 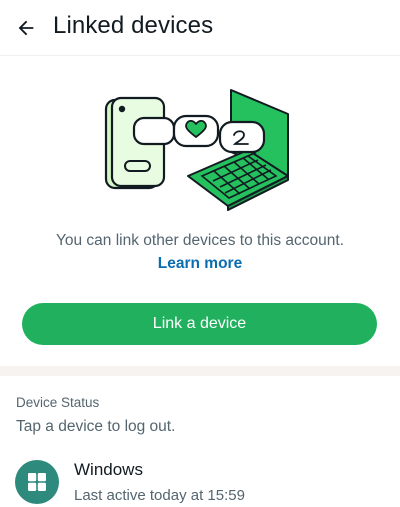 I want to click on learn-more-link: Learn more, so click(x=200, y=264).